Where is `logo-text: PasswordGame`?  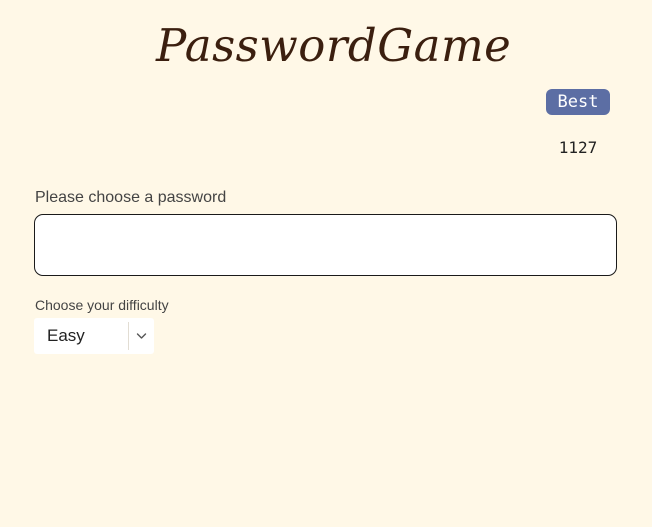
logo-text: PasswordGame is located at coordinates (332, 45).